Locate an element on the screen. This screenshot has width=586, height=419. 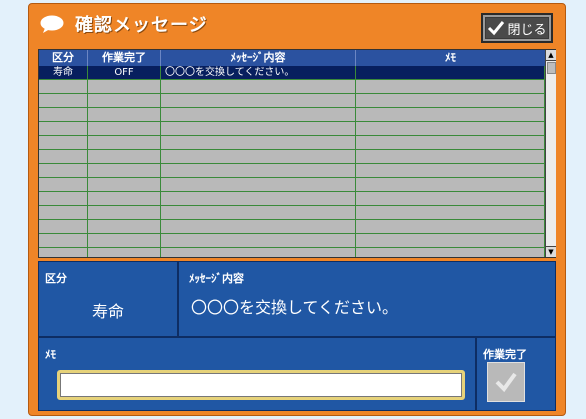
message-panel: ﾒｯｾｰｼﾞ内容 〇〇〇を交換してください。 is located at coordinates (367, 299).